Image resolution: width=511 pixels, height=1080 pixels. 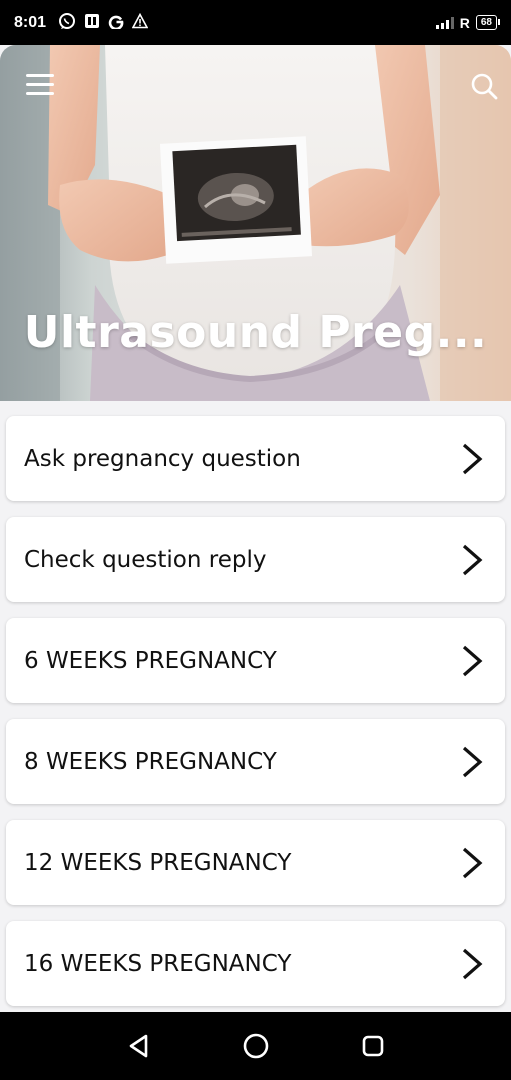 I want to click on list-item-6-weeks: 6 WEEKS PREGNANCY, so click(x=255, y=660).